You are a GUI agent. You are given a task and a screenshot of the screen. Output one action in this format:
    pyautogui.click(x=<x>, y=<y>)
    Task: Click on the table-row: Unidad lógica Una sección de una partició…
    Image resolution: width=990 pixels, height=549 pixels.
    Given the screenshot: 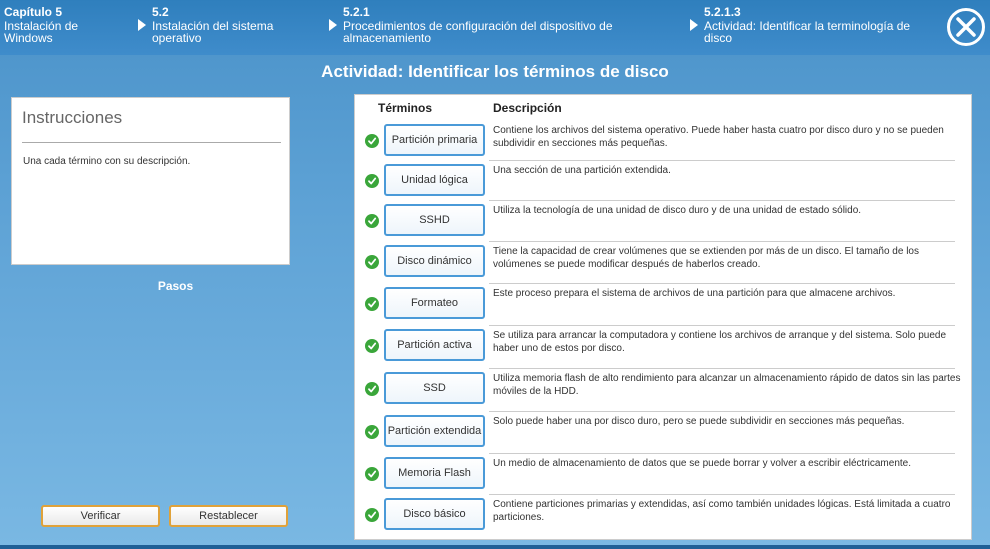 What is the action you would take?
    pyautogui.click(x=664, y=182)
    